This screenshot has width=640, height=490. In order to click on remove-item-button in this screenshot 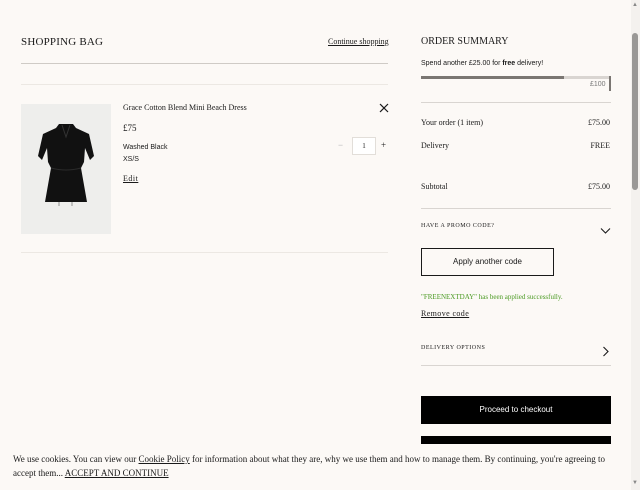, I will do `click(384, 107)`.